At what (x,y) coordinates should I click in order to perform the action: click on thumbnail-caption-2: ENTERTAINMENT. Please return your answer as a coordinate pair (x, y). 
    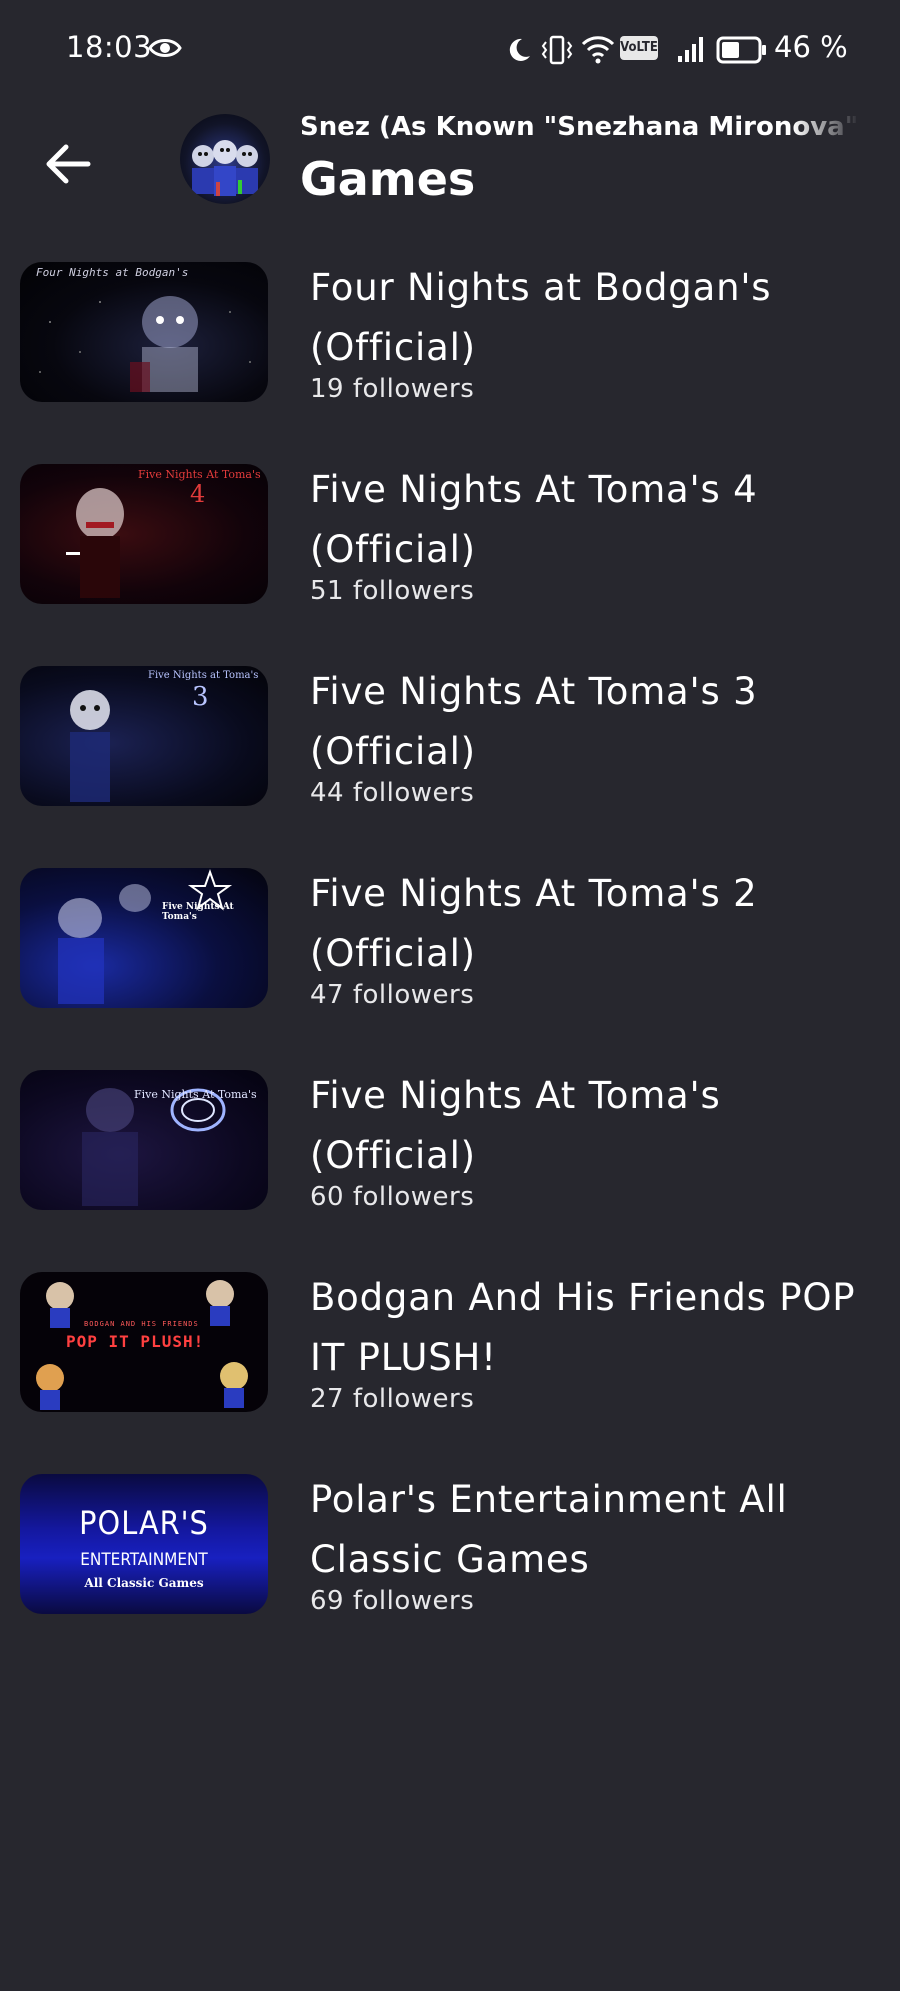
    Looking at the image, I should click on (144, 1560).